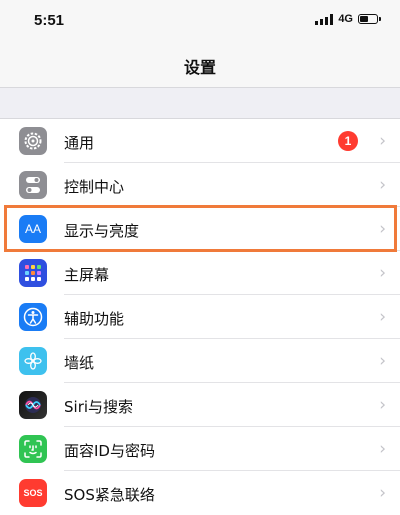 The width and height of the screenshot is (400, 515). I want to click on settings-row-label: 显示与亮度, so click(102, 231).